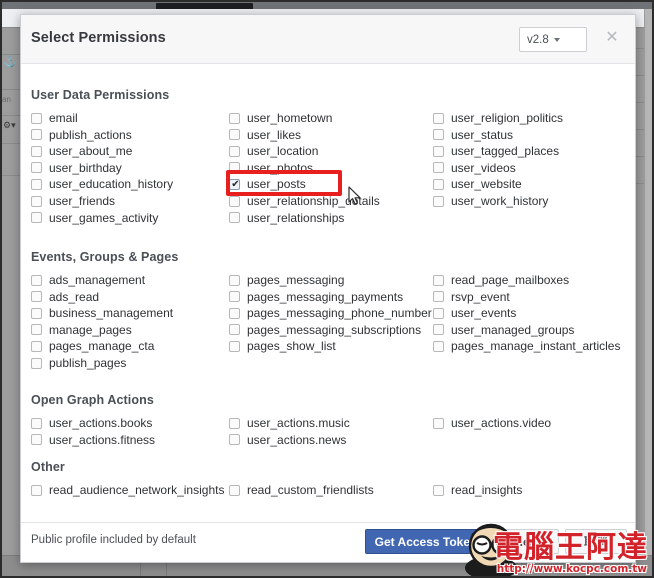  What do you see at coordinates (78, 363) in the screenshot?
I see `permission-row-publish-pages: publish_pages` at bounding box center [78, 363].